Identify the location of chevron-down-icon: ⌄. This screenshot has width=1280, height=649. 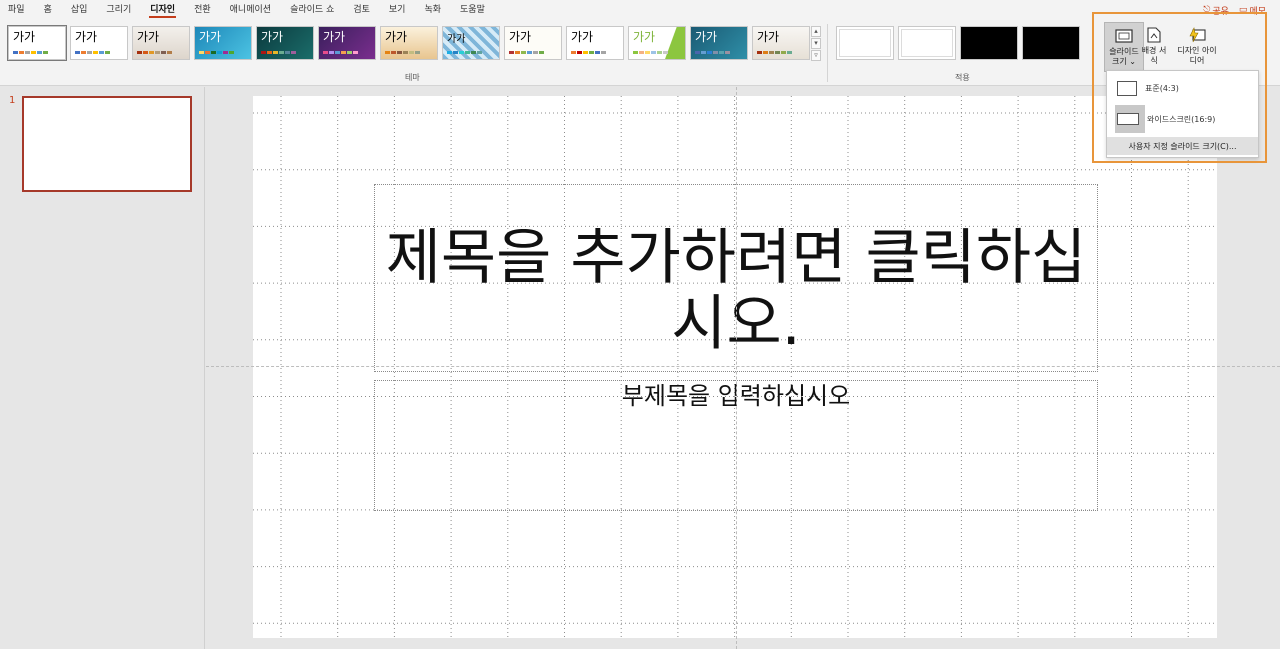
(1131, 61).